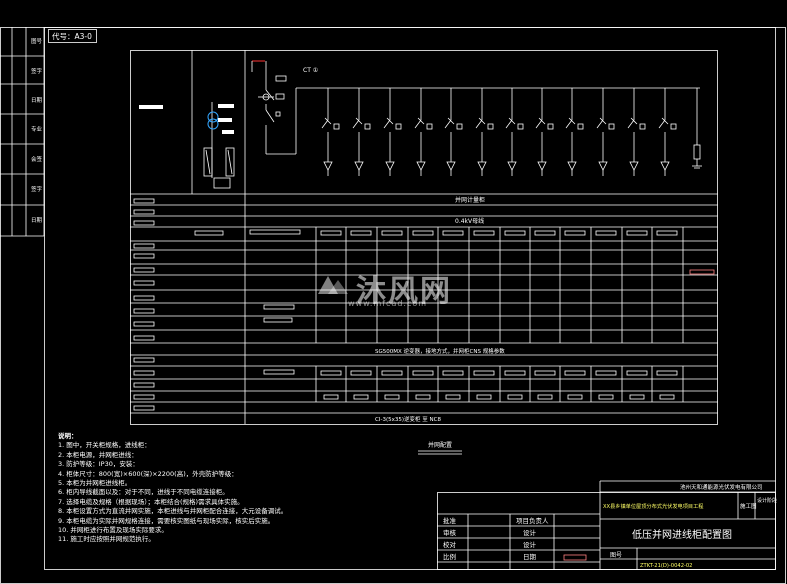  What do you see at coordinates (148, 473) in the screenshot?
I see `note-item: 4. 柜体尺寸：800(宽)×600(深)×2200(高)，外壳防护等级：` at bounding box center [148, 473].